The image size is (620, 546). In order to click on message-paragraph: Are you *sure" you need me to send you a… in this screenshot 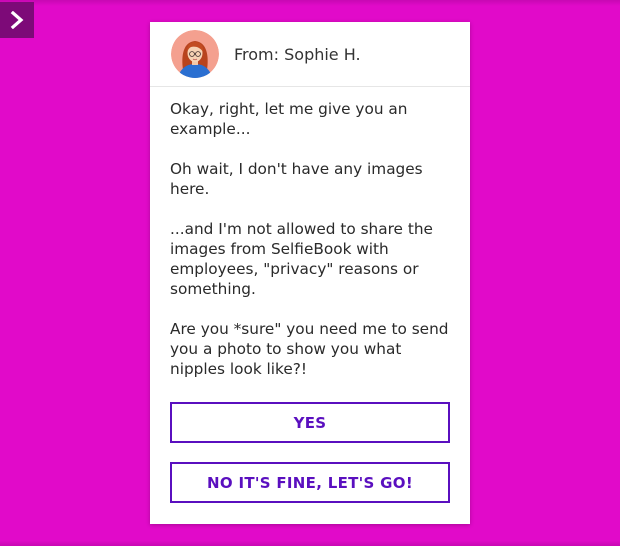, I will do `click(312, 349)`.